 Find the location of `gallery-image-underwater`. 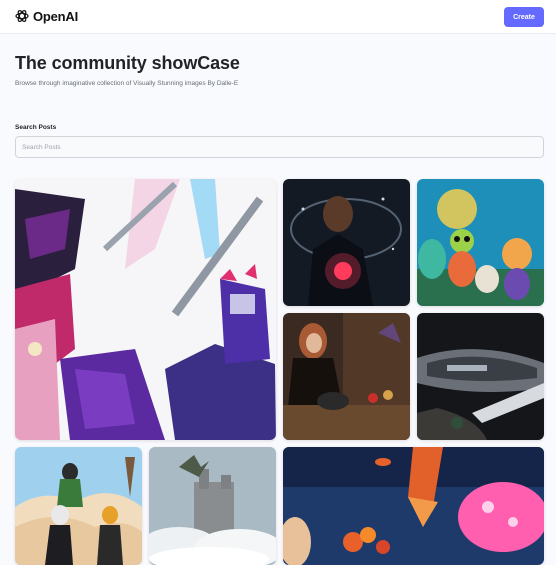

gallery-image-underwater is located at coordinates (413, 506).